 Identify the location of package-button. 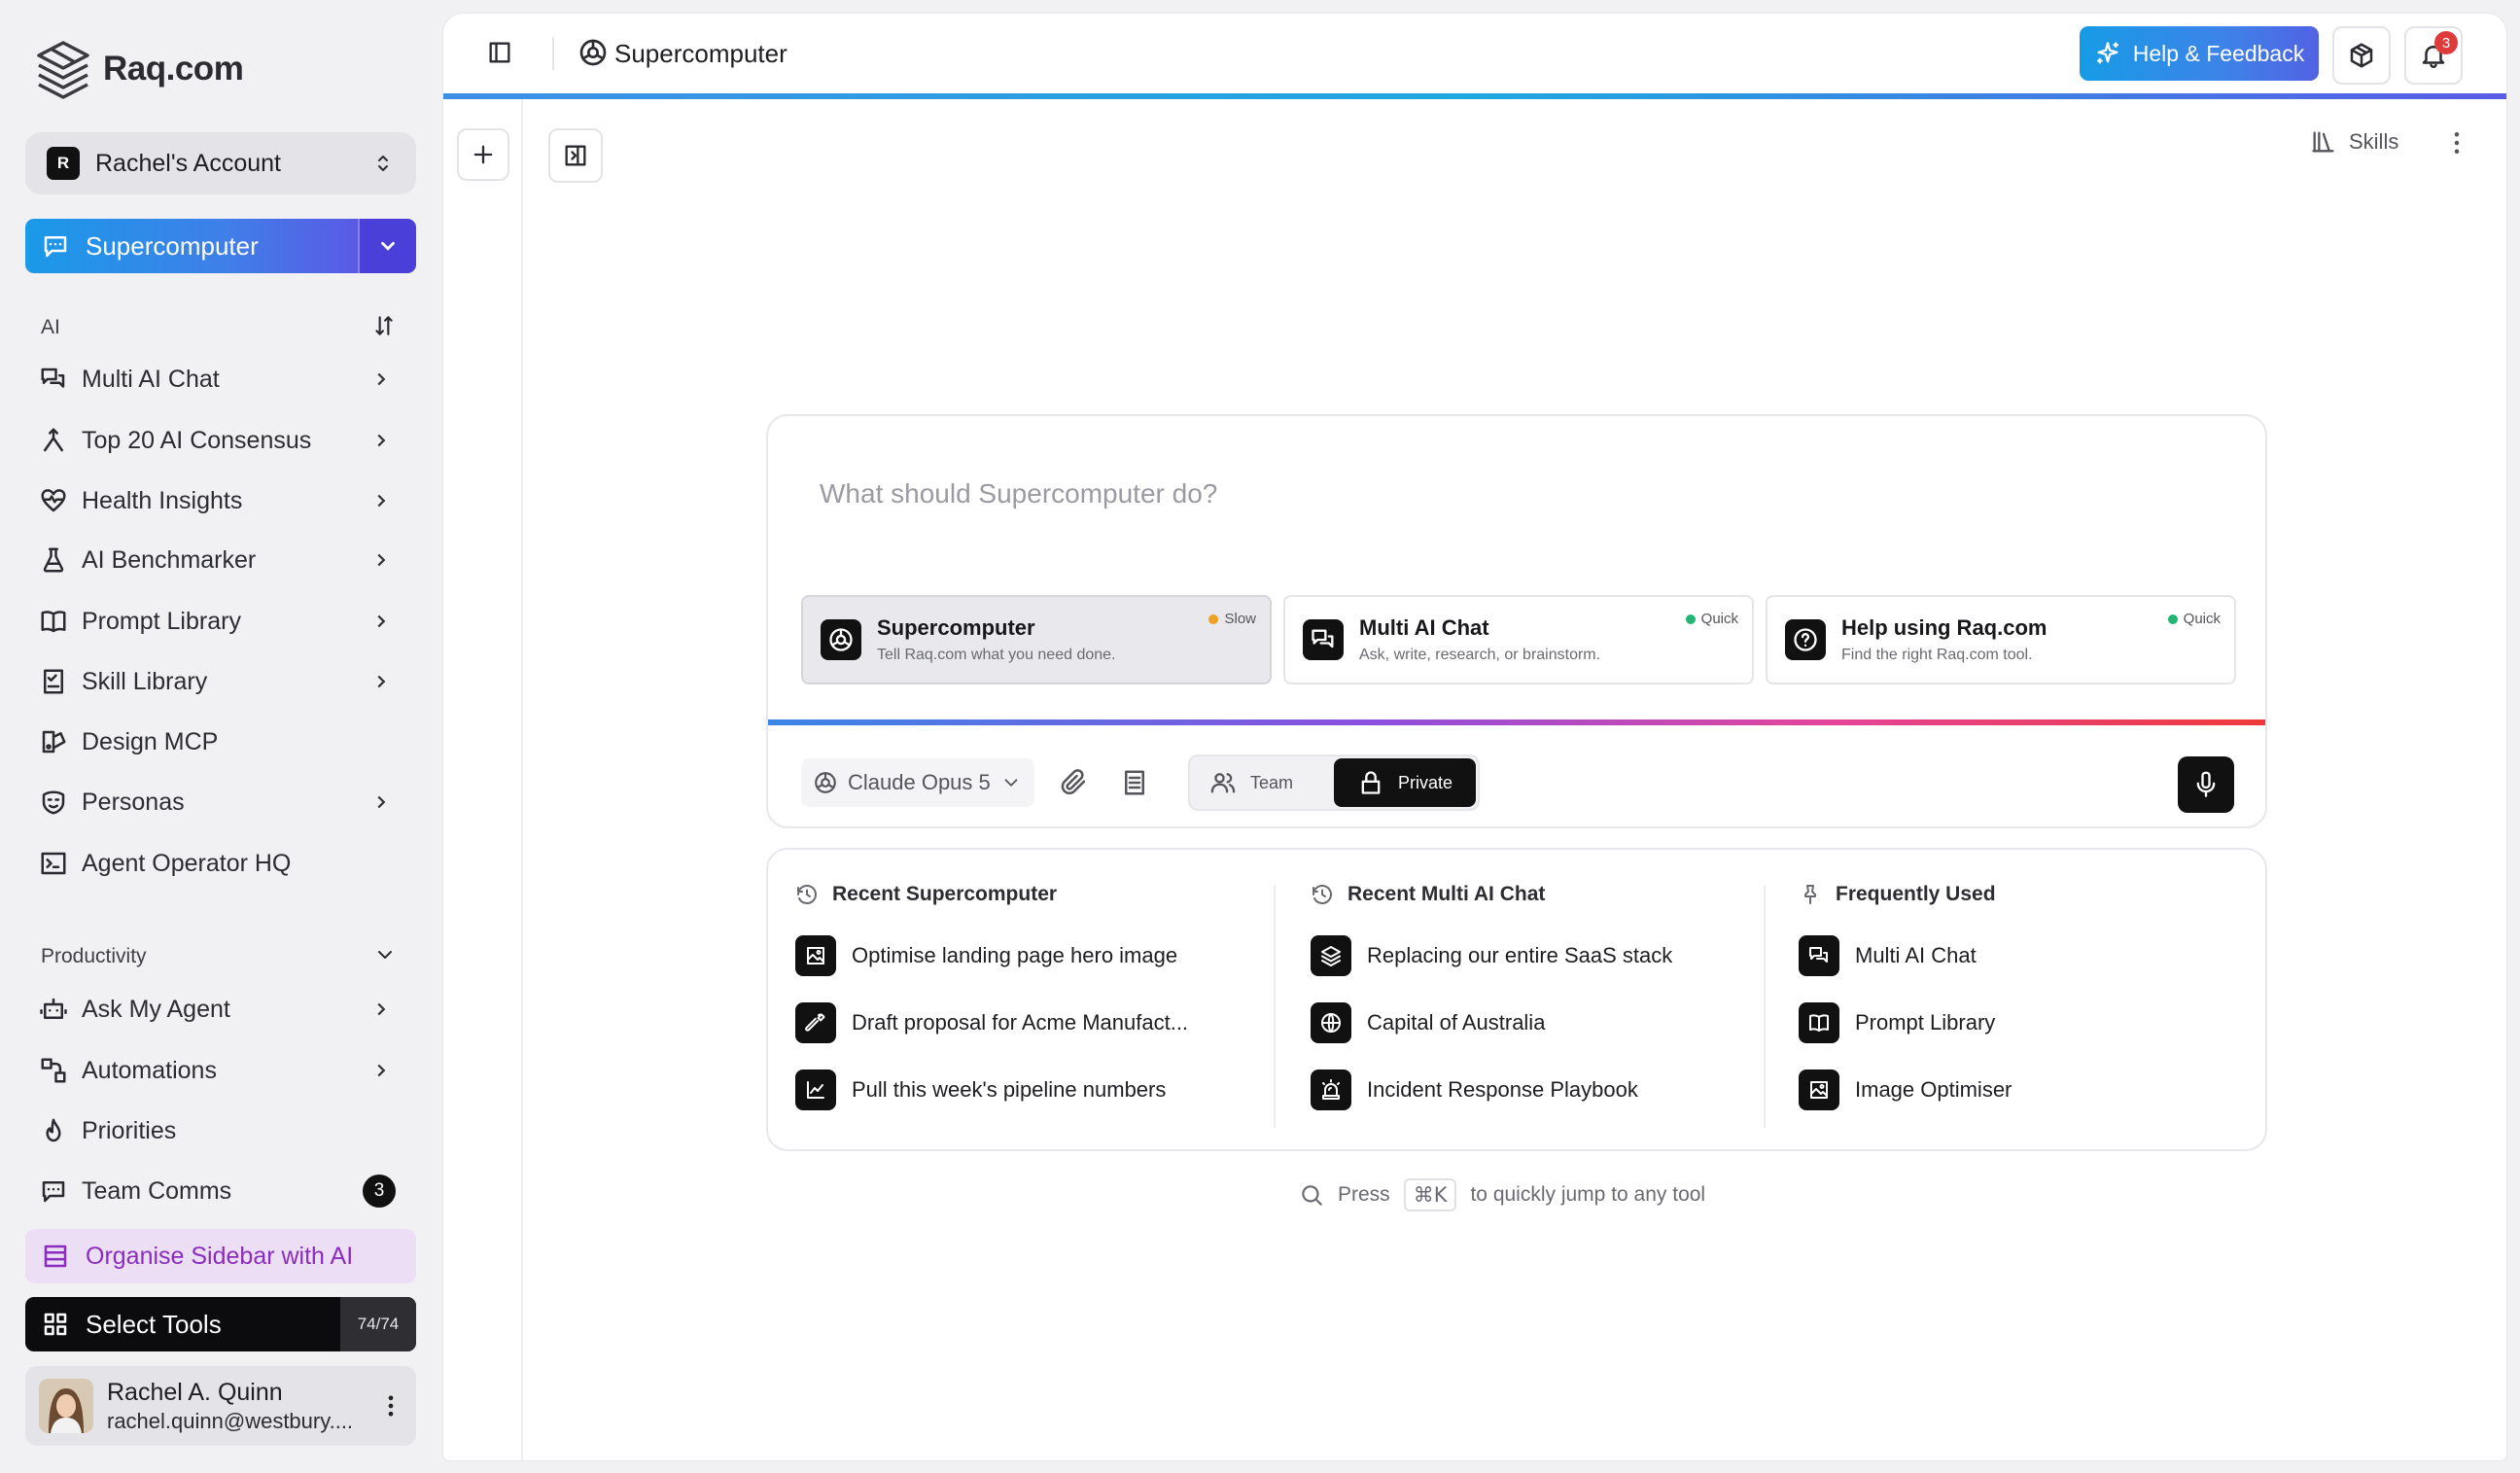
(2361, 55).